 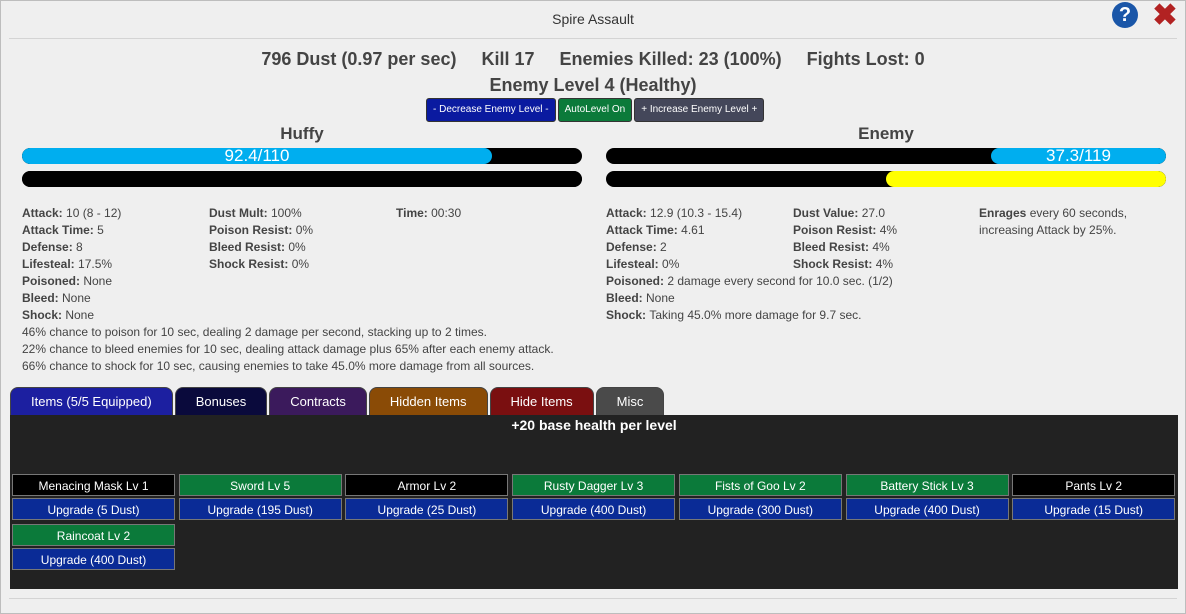 What do you see at coordinates (760, 509) in the screenshot?
I see `upgrade-button: Upgrade (300 Dust)` at bounding box center [760, 509].